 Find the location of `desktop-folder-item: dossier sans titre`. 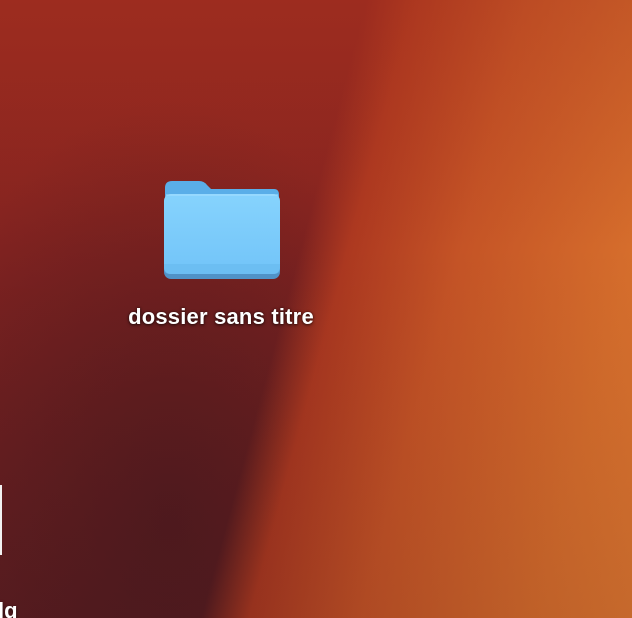

desktop-folder-item: dossier sans titre is located at coordinates (221, 253).